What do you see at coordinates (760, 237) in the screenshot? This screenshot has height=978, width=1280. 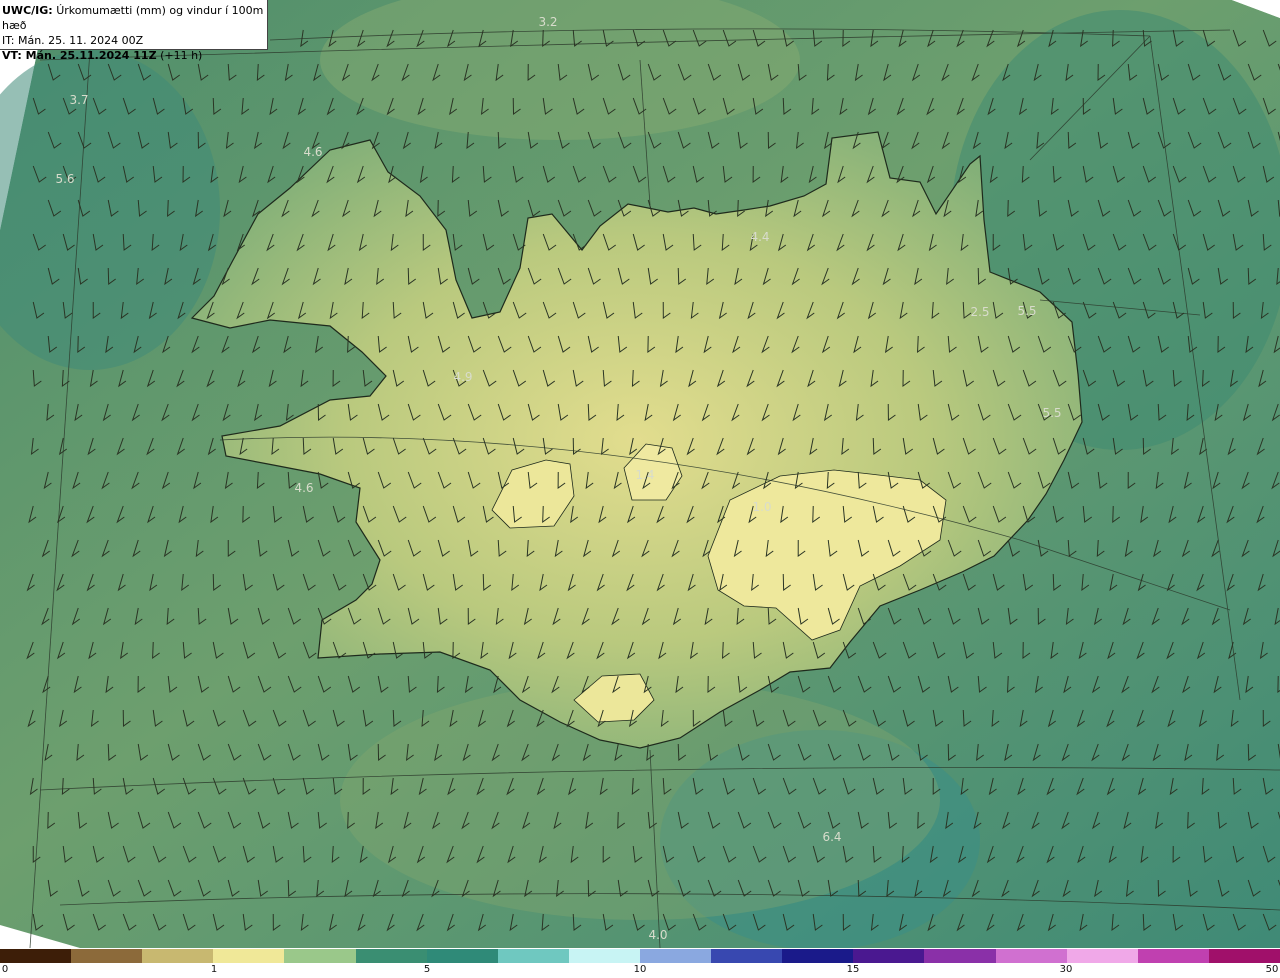 I see `map-label: 4.4` at bounding box center [760, 237].